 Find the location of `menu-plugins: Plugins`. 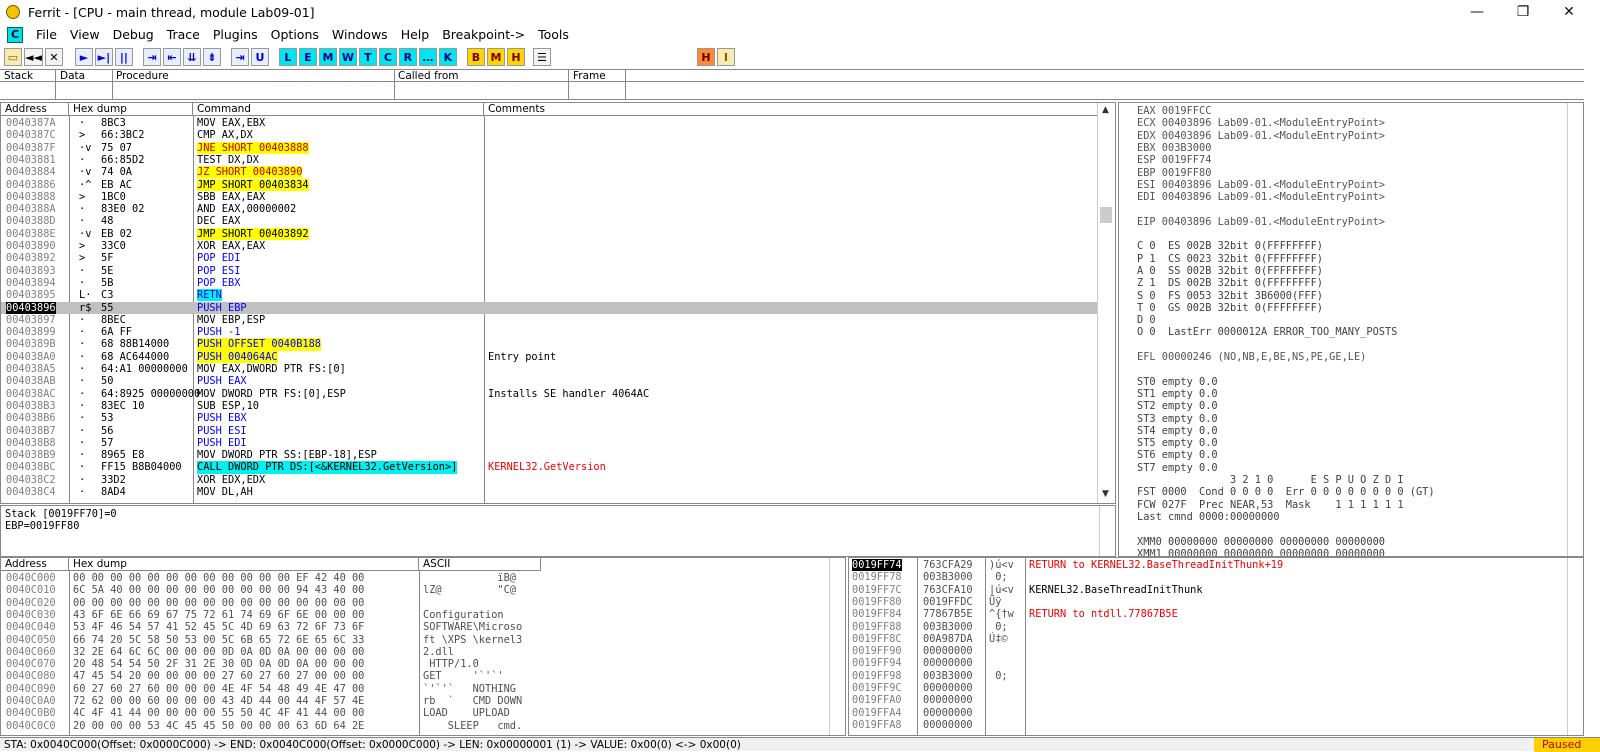

menu-plugins: Plugins is located at coordinates (235, 34).